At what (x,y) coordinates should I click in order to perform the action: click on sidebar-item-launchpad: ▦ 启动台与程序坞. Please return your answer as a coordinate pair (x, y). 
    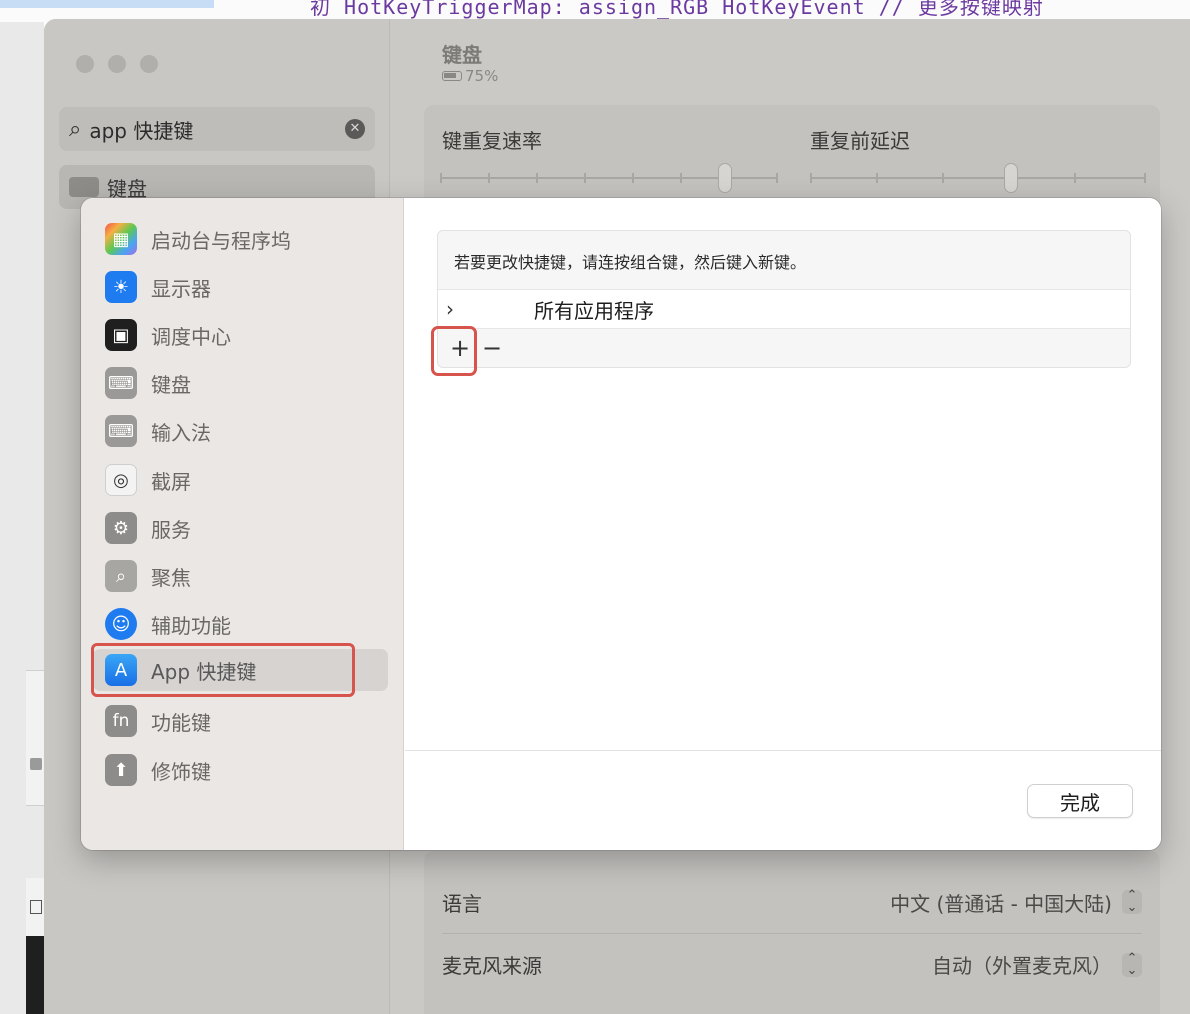
    Looking at the image, I should click on (247, 239).